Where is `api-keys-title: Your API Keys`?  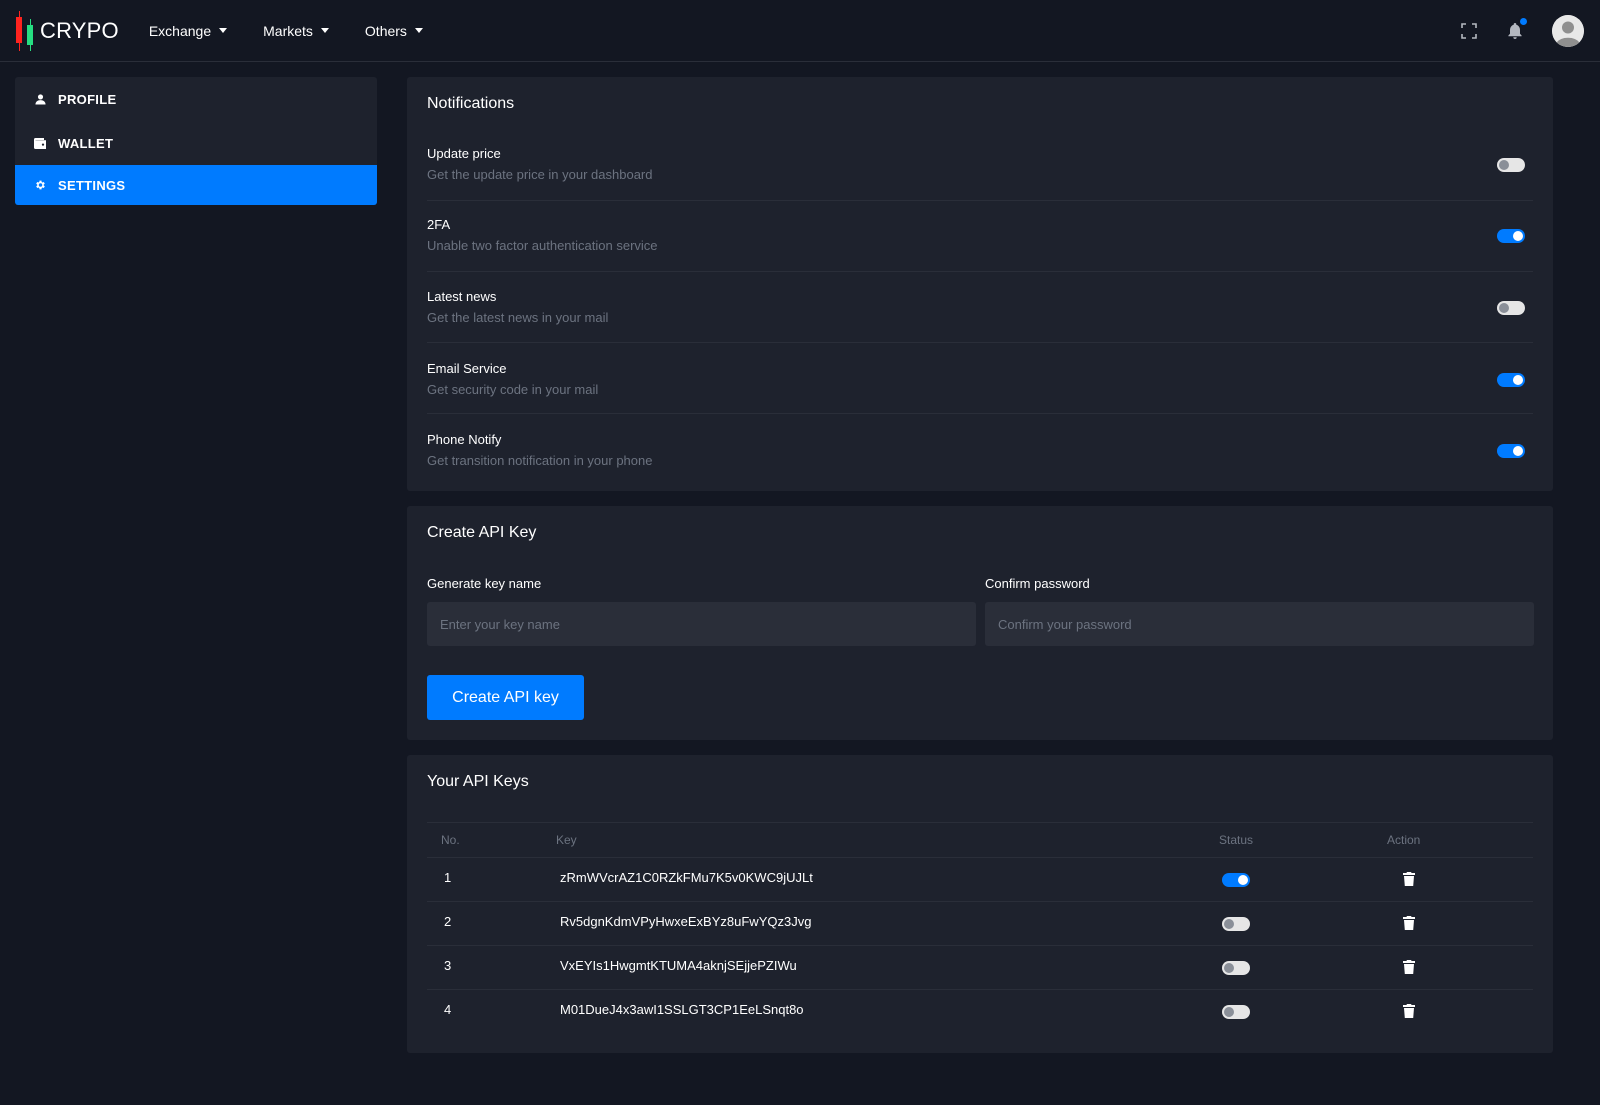 api-keys-title: Your API Keys is located at coordinates (478, 781).